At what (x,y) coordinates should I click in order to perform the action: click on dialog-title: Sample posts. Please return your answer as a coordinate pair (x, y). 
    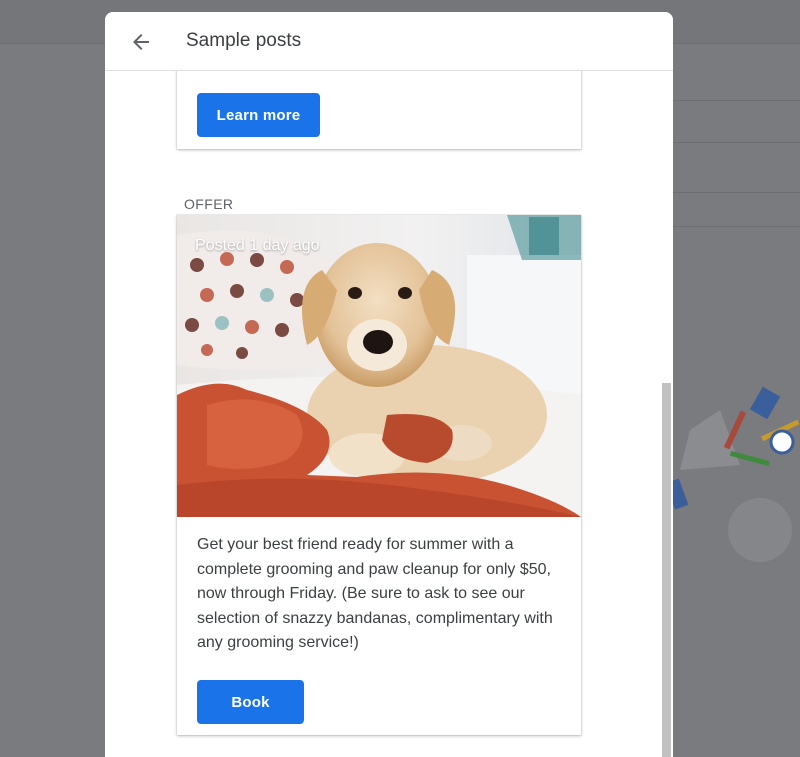
    Looking at the image, I should click on (244, 40).